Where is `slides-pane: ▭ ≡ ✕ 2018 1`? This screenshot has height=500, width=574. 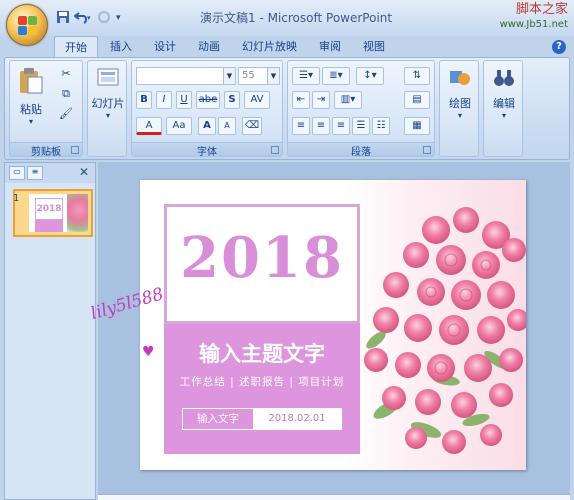 slides-pane: ▭ ≡ ✕ 2018 1 is located at coordinates (50, 331).